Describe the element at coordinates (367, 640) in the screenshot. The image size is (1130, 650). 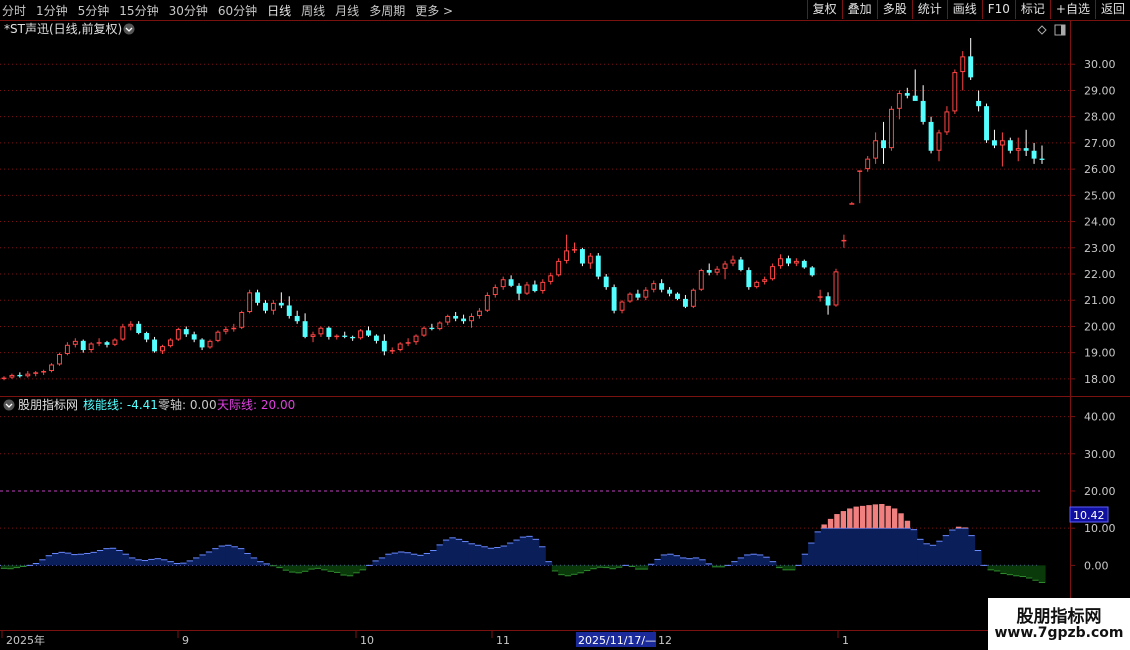
I see `date-label: 10` at that location.